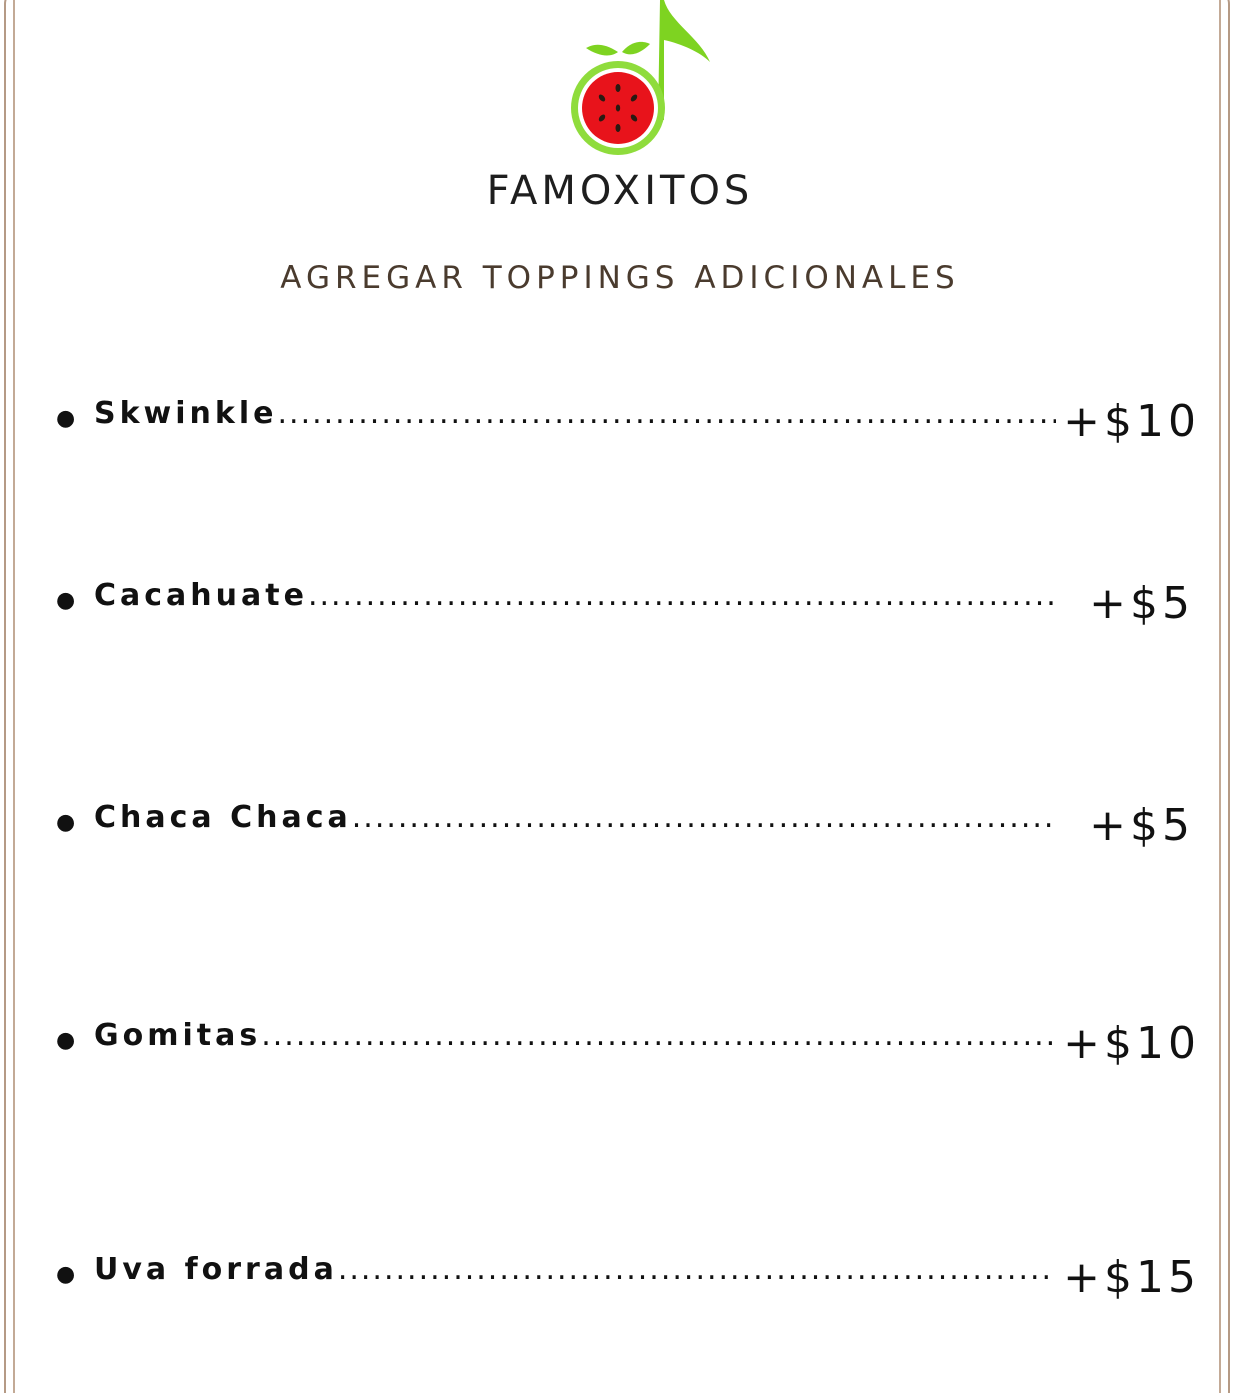 This screenshot has width=1240, height=1393. What do you see at coordinates (640, 77) in the screenshot?
I see `watermelon-music-note-logo-icon` at bounding box center [640, 77].